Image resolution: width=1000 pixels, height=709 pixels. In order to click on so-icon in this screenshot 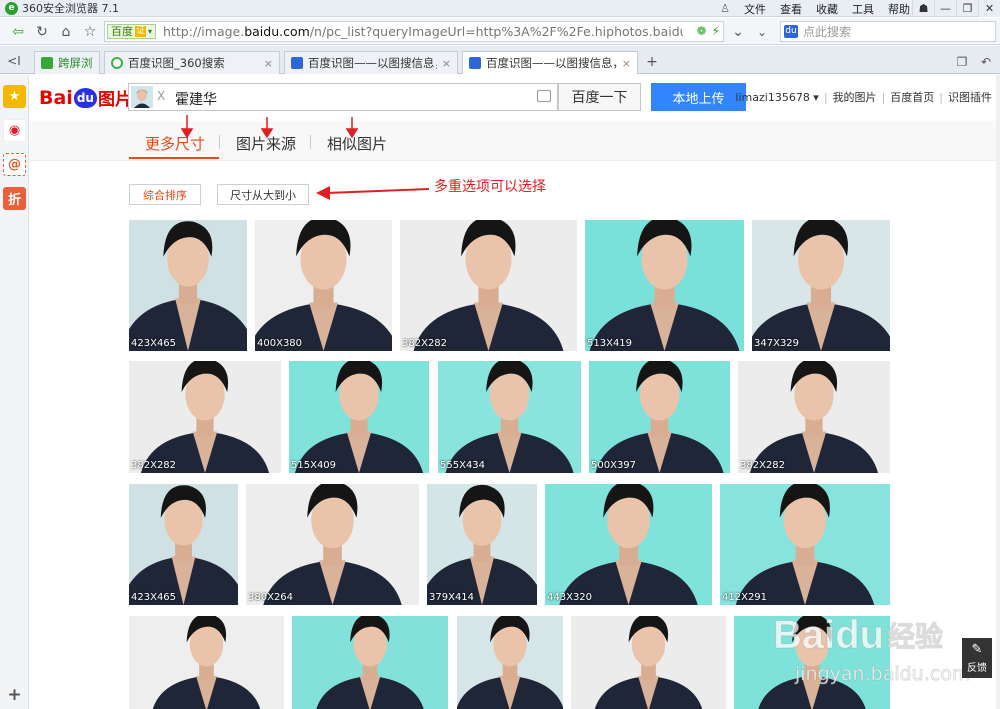, I will do `click(117, 63)`.